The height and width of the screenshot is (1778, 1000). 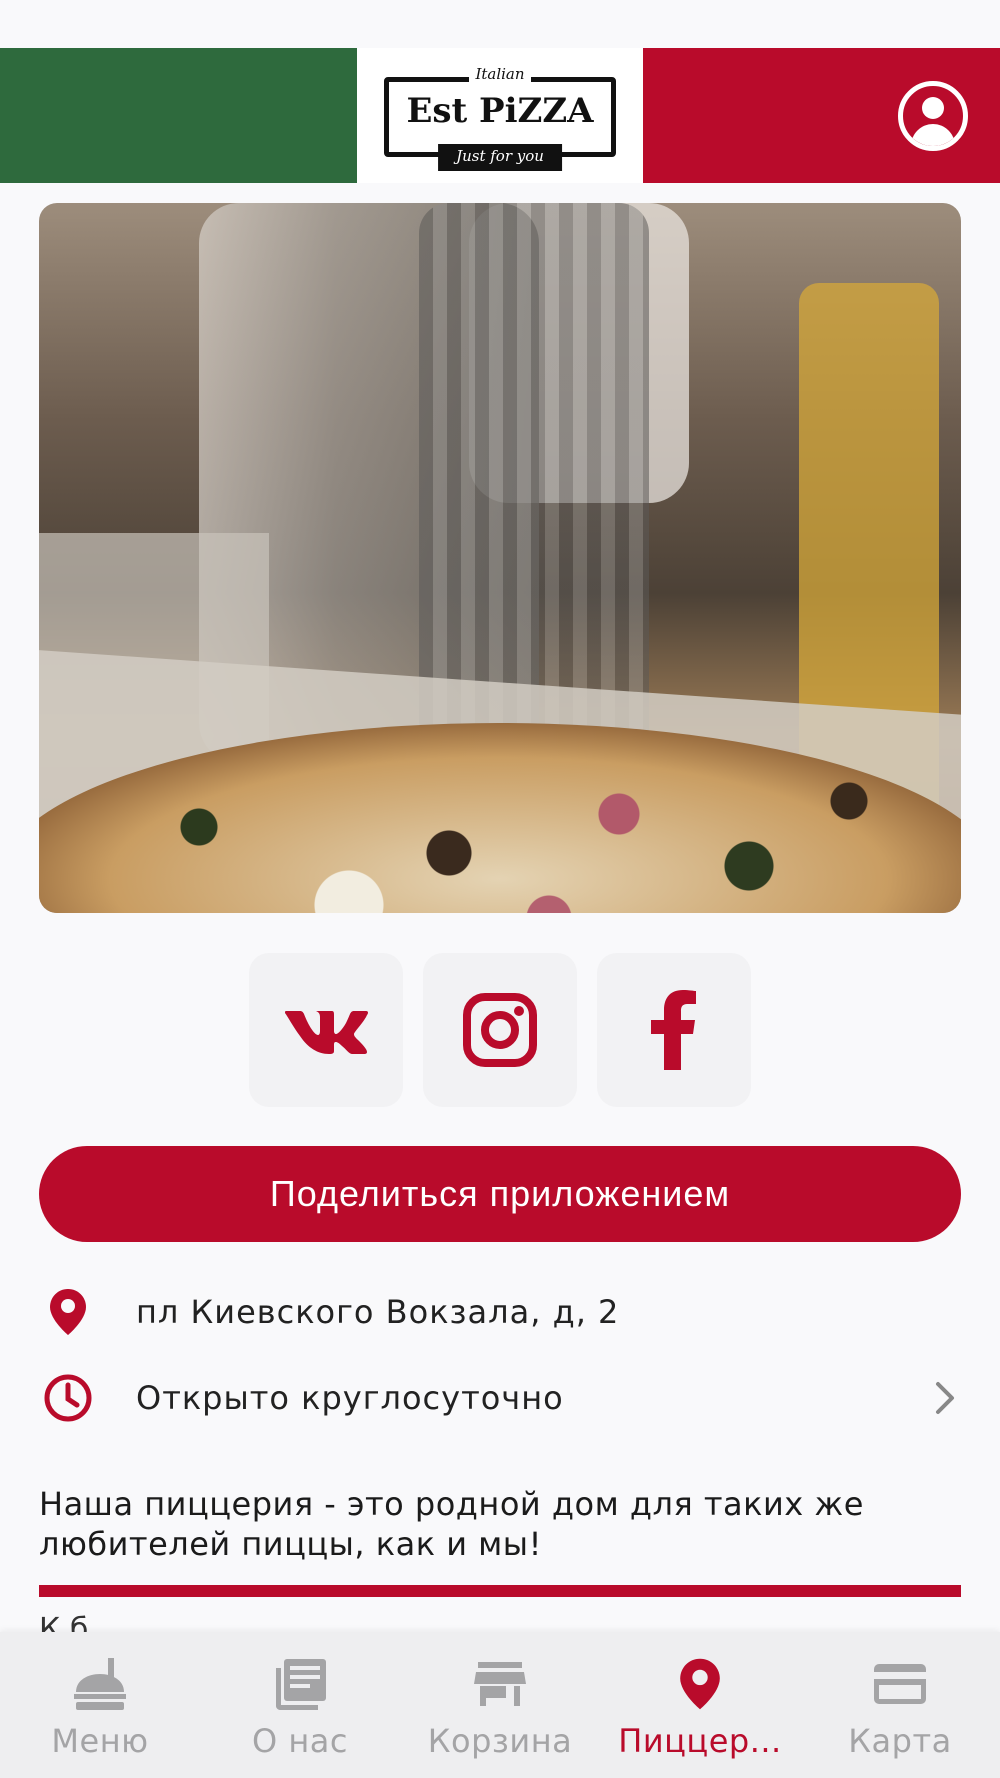 What do you see at coordinates (900, 1741) in the screenshot?
I see `nav-card-label: Карта` at bounding box center [900, 1741].